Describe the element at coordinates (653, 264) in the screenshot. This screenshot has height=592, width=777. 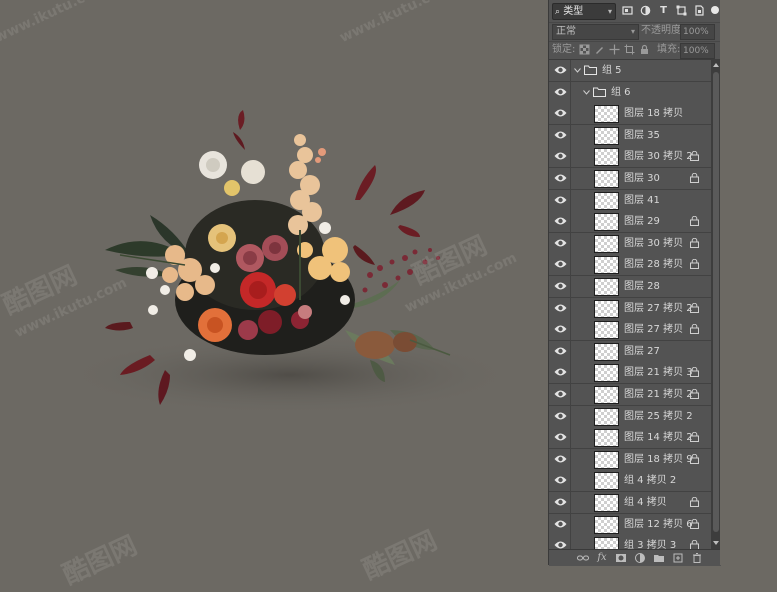
I see `layer-name: 图层 28 拷贝` at that location.